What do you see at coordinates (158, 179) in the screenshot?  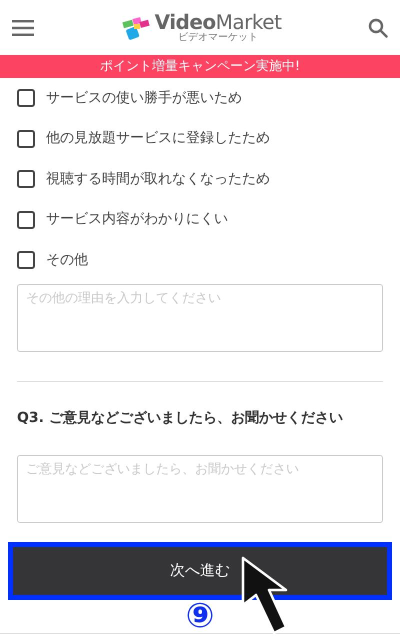 I see `checkbox-label: 視聴する時間が取れなくなったため` at bounding box center [158, 179].